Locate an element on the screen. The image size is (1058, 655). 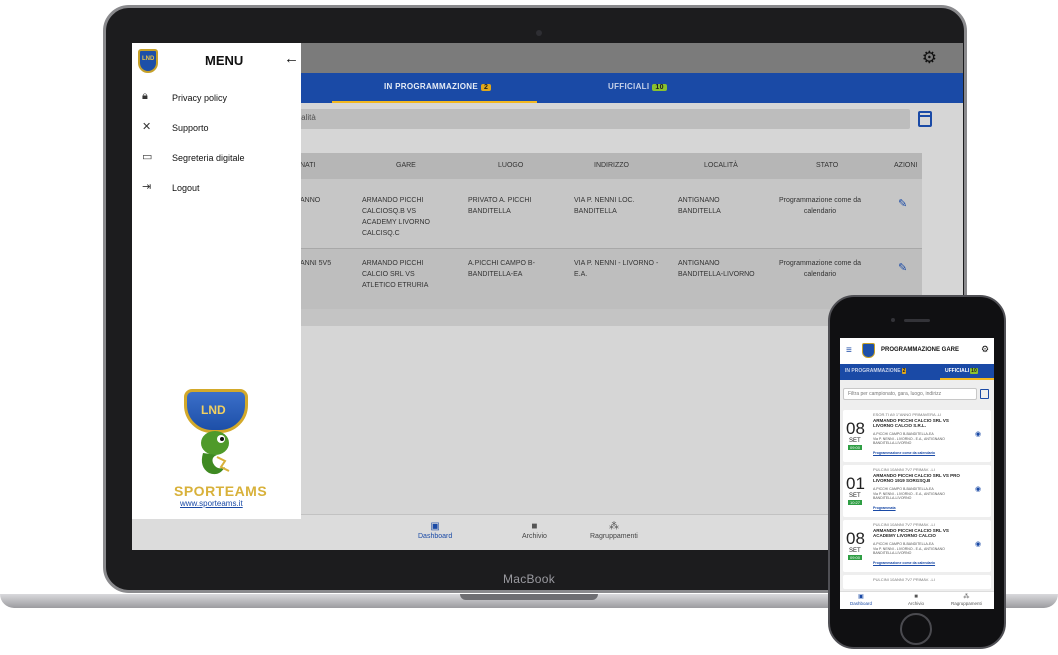
drawer-header: LND MENU ← is located at coordinates (216, 61).